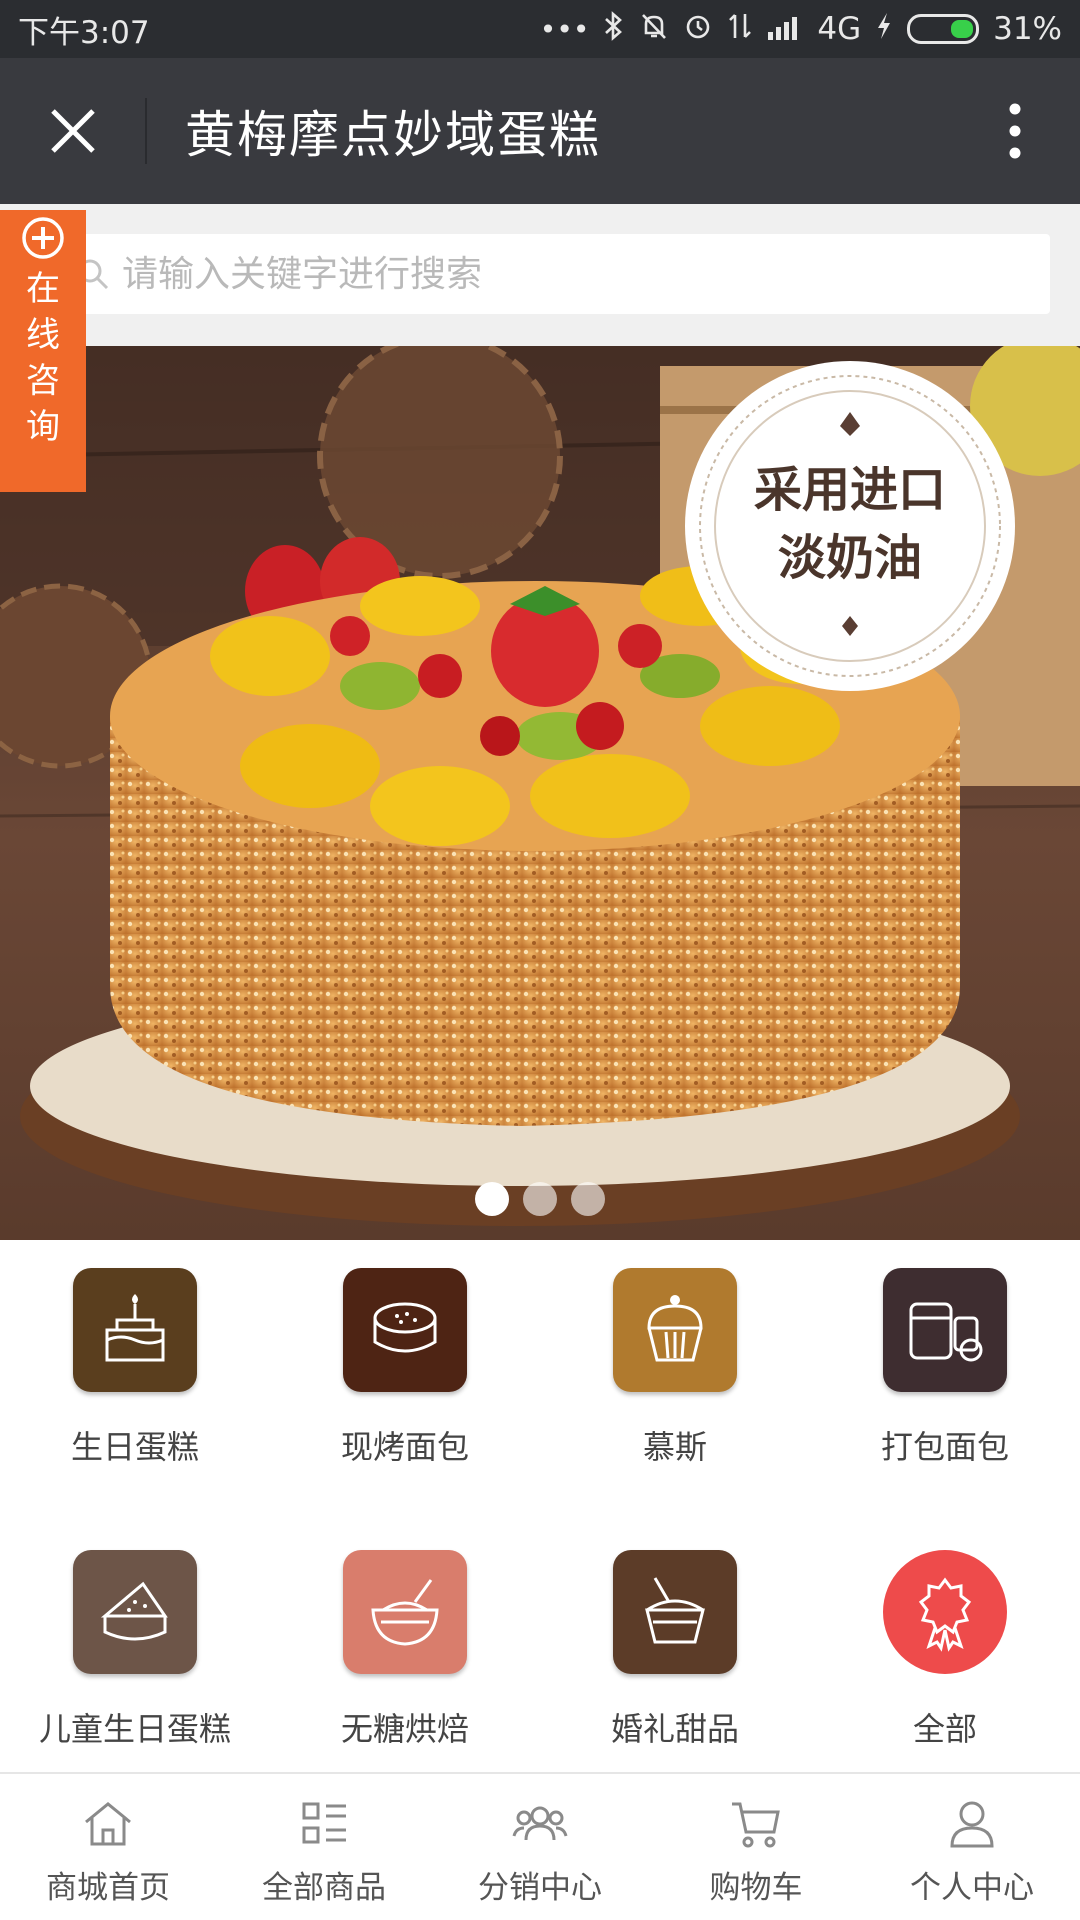 The width and height of the screenshot is (1080, 1920). I want to click on category-label: 慕斯, so click(674, 1447).